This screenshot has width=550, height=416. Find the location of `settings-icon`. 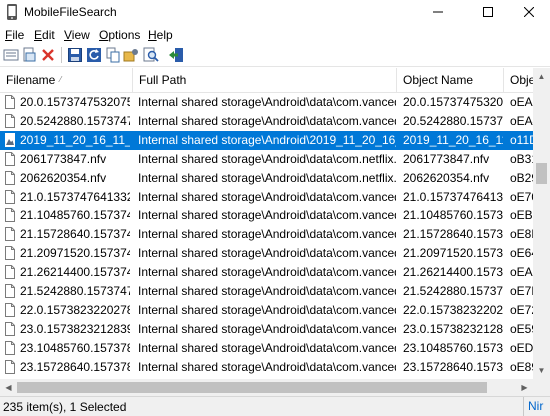

settings-icon is located at coordinates (131, 55).